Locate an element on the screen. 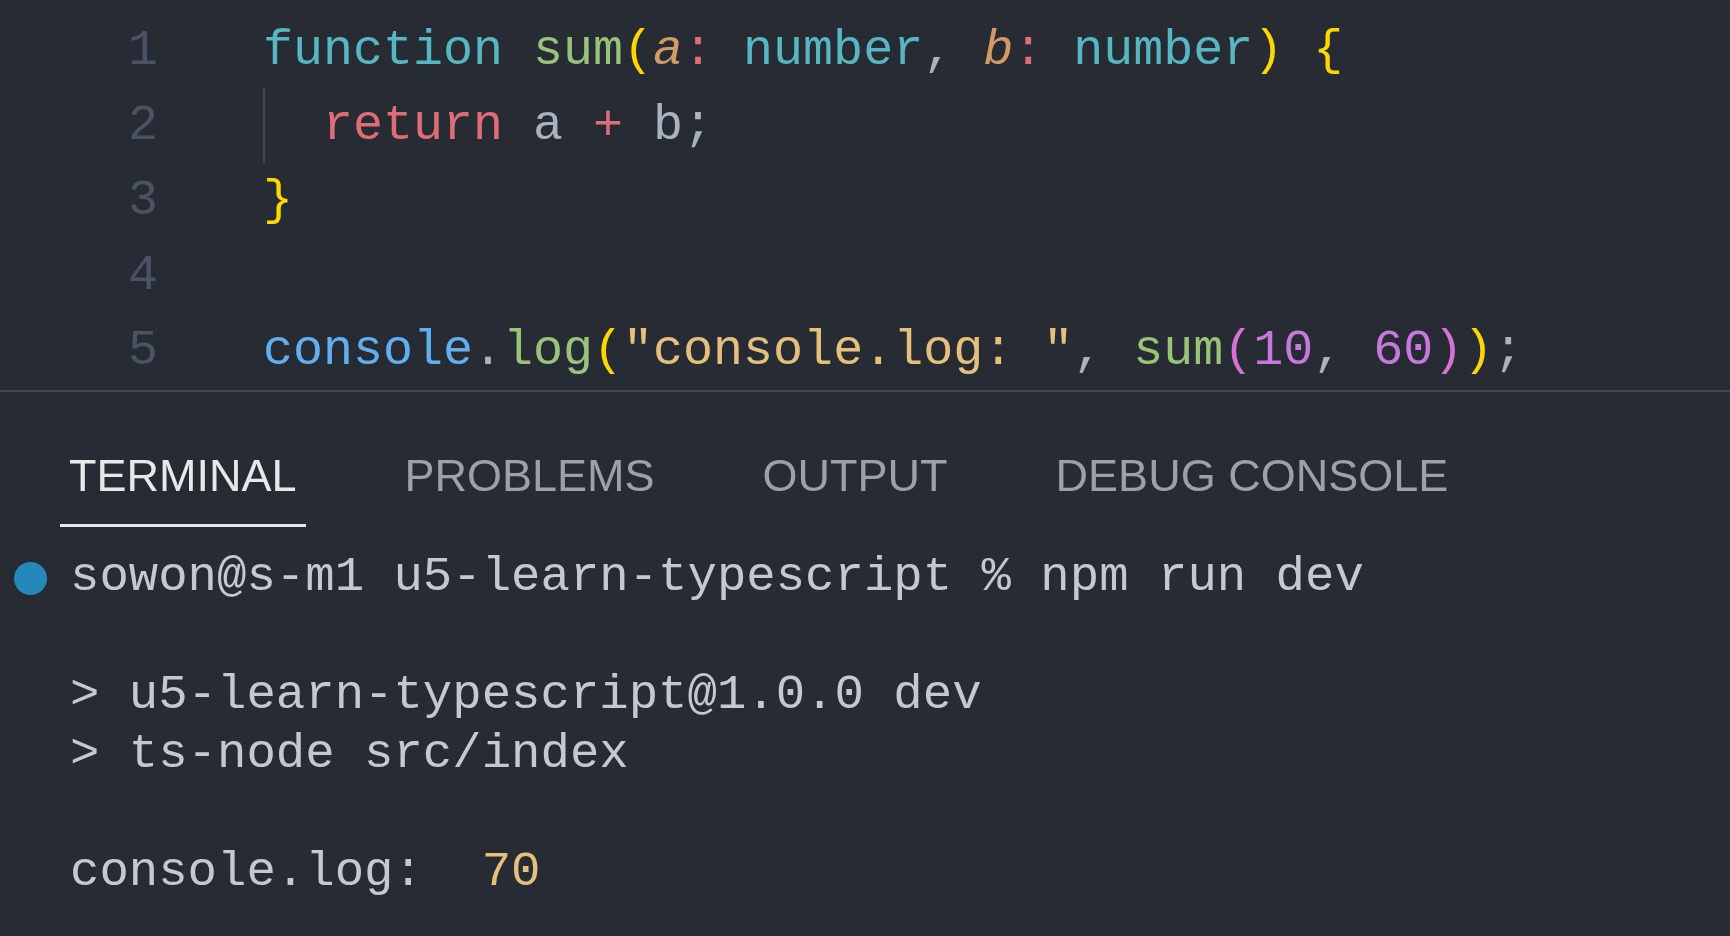 The height and width of the screenshot is (936, 1730). panel-tab: DEBUG CONSOLE is located at coordinates (1252, 479).